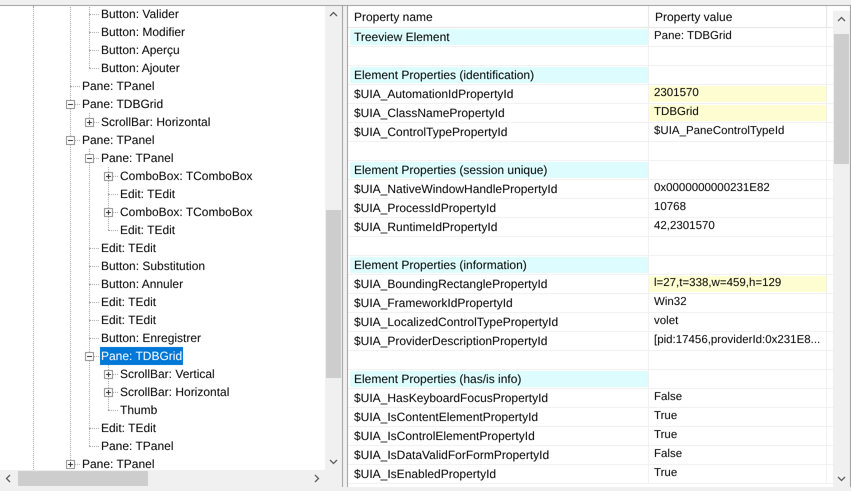 The image size is (851, 491). I want to click on table-cell-text: $UIA_ControlTypePropertyId, so click(430, 132).